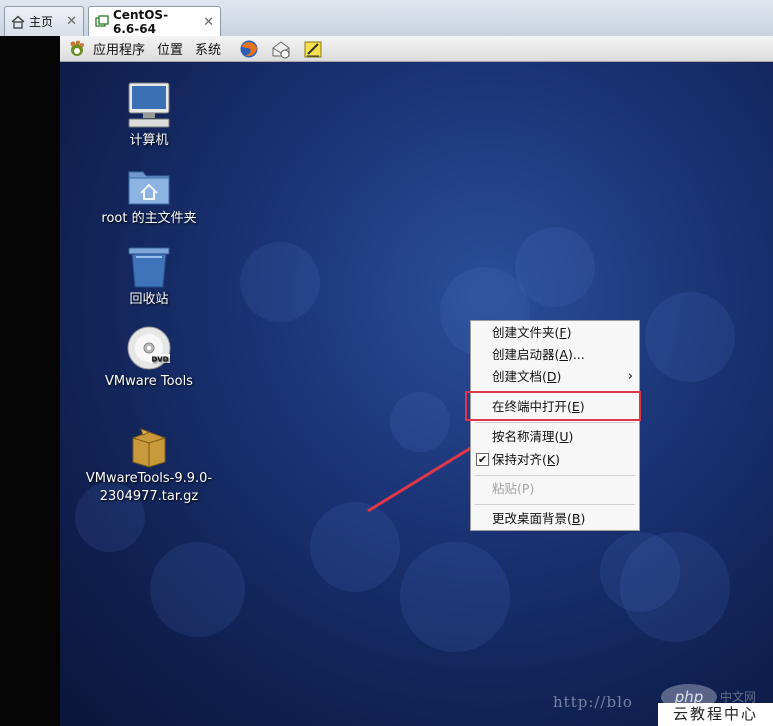  Describe the element at coordinates (149, 299) in the screenshot. I see `desktop-icon-label: 回收站` at that location.